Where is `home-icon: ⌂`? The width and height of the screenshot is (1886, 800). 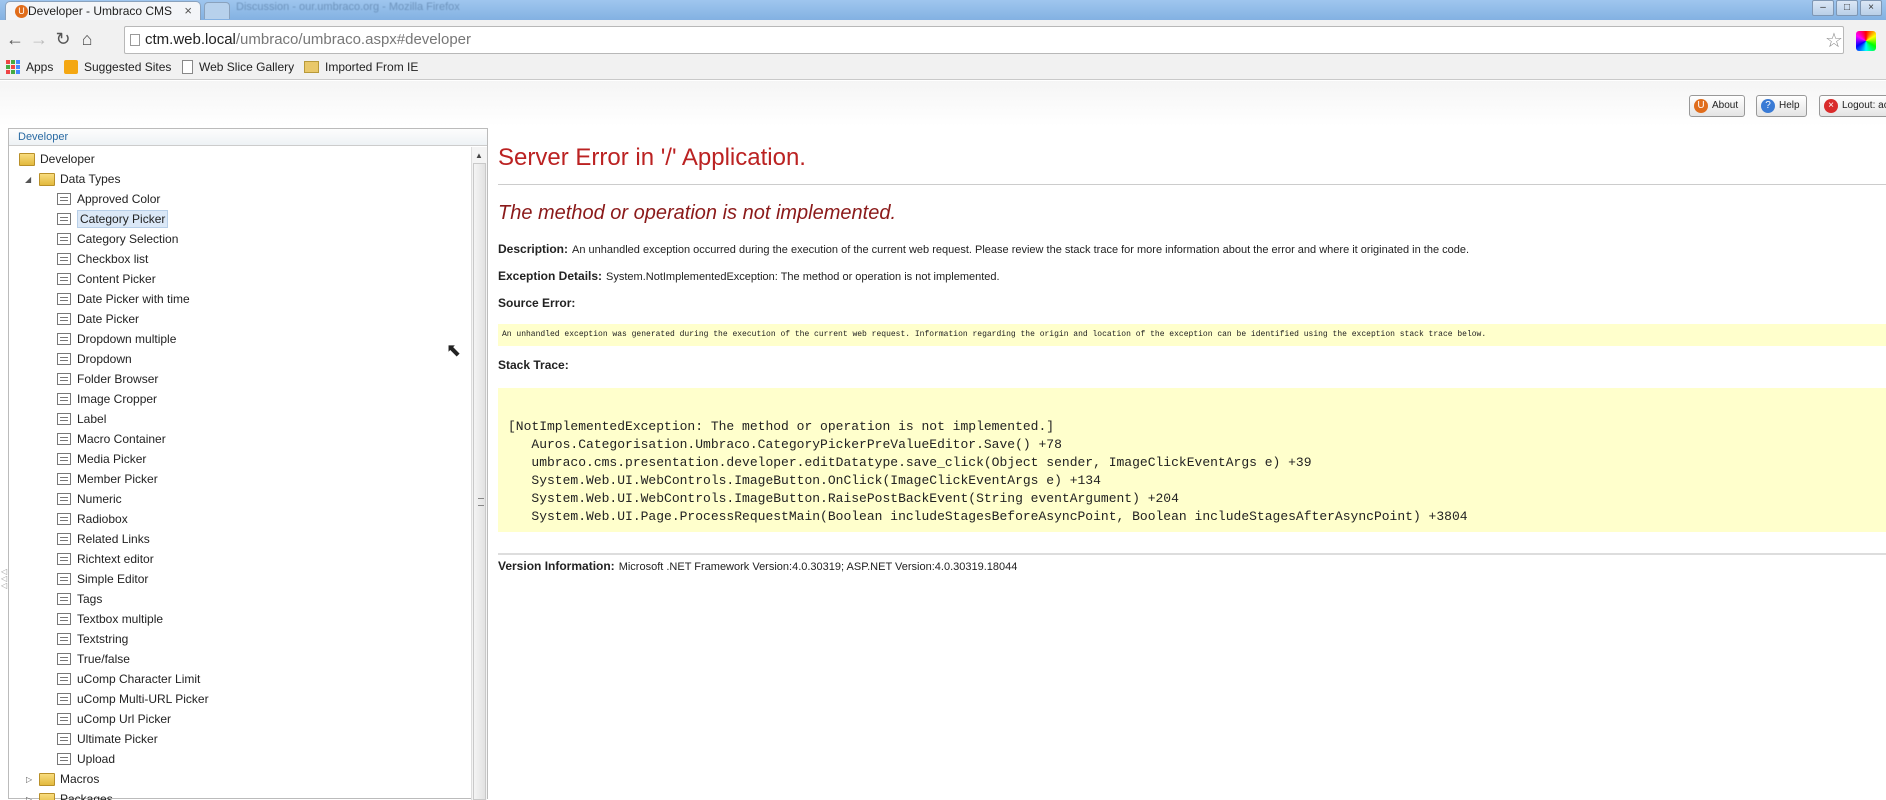 home-icon: ⌂ is located at coordinates (87, 39).